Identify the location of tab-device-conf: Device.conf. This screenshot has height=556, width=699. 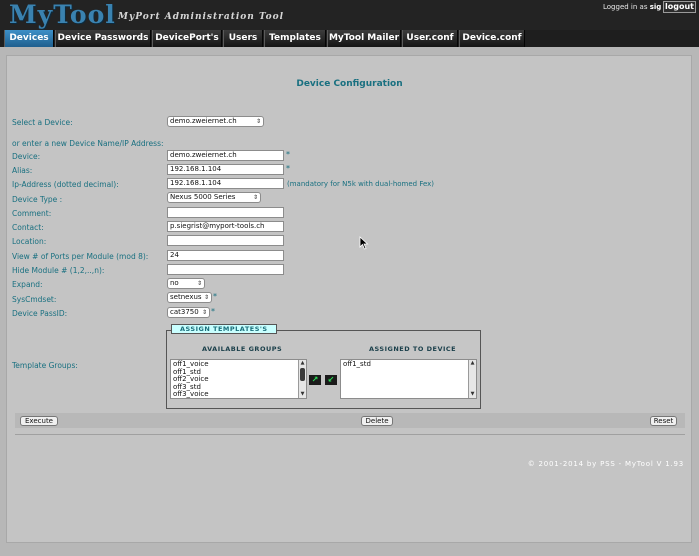
(492, 38).